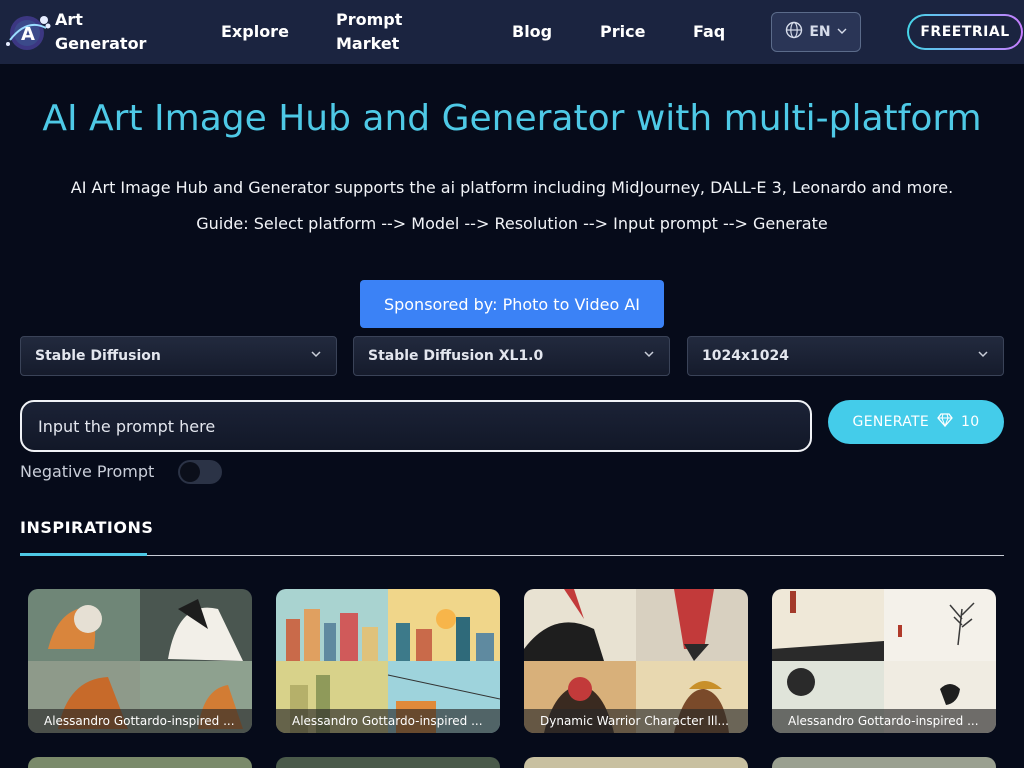 The width and height of the screenshot is (1024, 768). What do you see at coordinates (965, 32) in the screenshot?
I see `freetrial-button: FREETRIAL` at bounding box center [965, 32].